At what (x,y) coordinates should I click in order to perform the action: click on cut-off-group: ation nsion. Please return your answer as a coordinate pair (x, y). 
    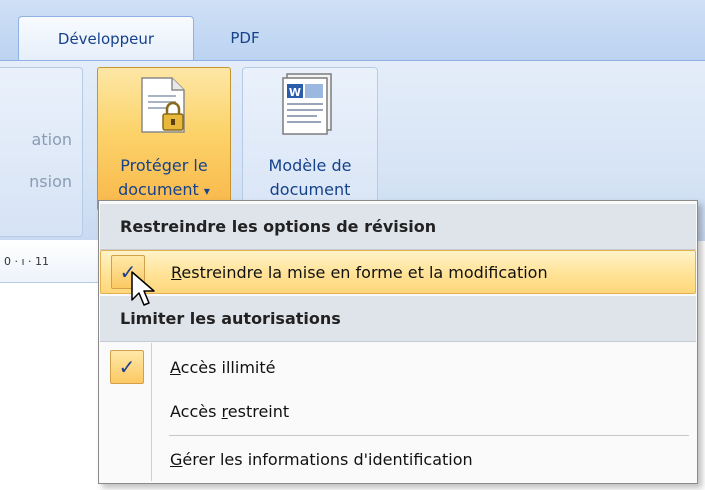
    Looking at the image, I should click on (41, 152).